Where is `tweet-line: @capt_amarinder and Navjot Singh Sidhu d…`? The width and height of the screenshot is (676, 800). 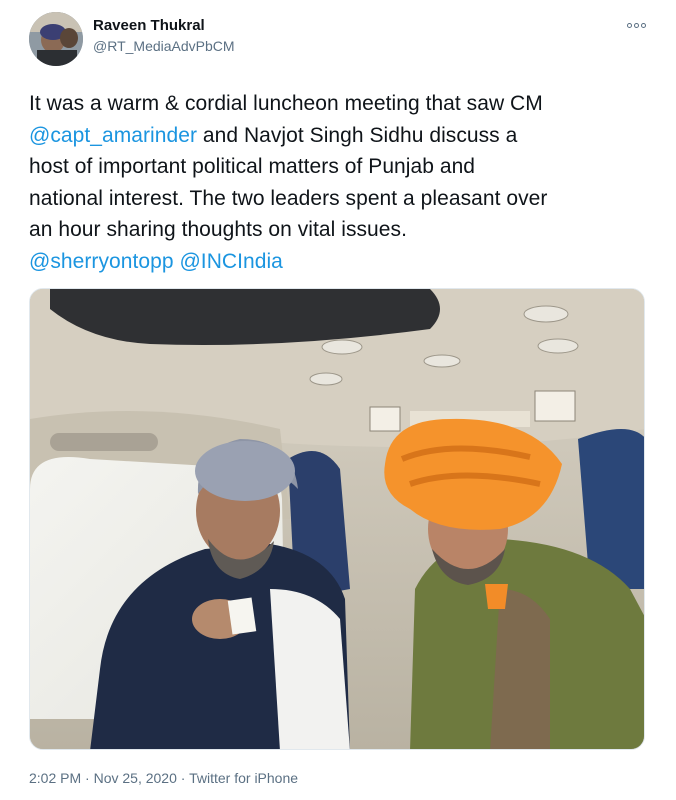
tweet-line: @capt_amarinder and Navjot Singh Sidhu d… is located at coordinates (344, 136).